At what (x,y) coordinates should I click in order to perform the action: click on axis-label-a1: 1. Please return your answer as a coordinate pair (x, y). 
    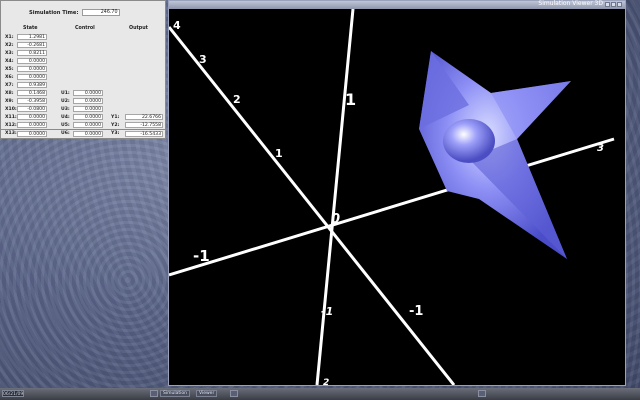
    Looking at the image, I should click on (279, 153).